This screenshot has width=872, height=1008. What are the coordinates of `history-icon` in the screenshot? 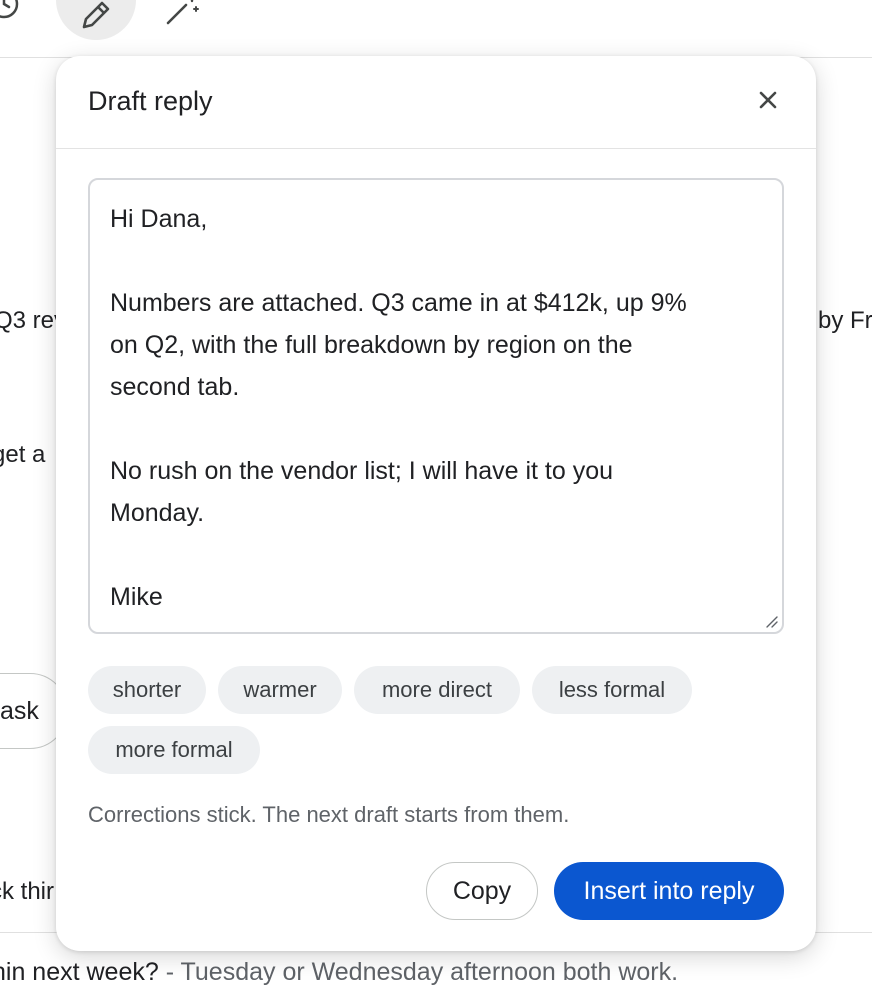 It's located at (9, 9).